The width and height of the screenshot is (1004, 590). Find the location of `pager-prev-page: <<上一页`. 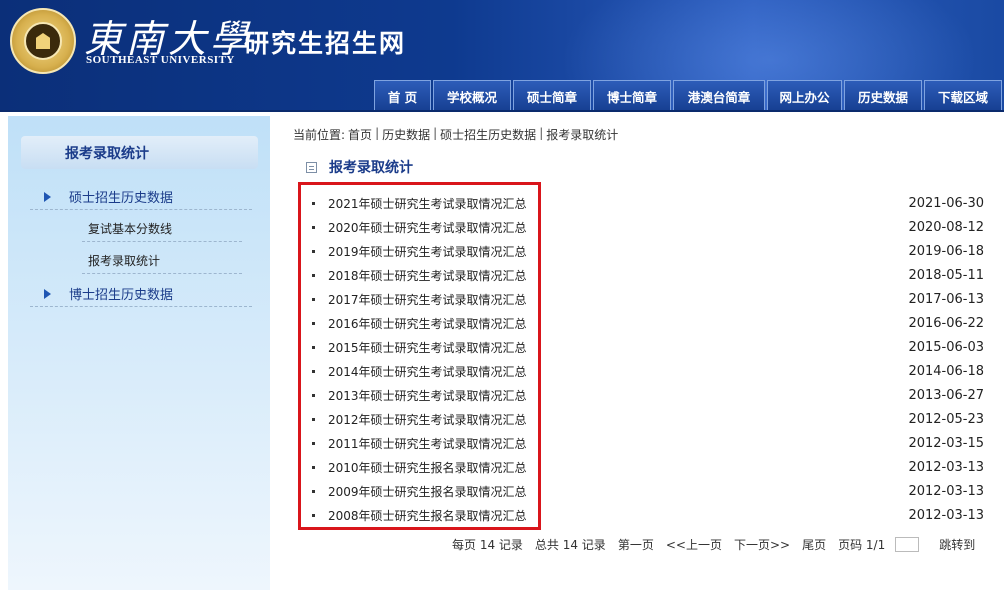

pager-prev-page: <<上一页 is located at coordinates (694, 544).